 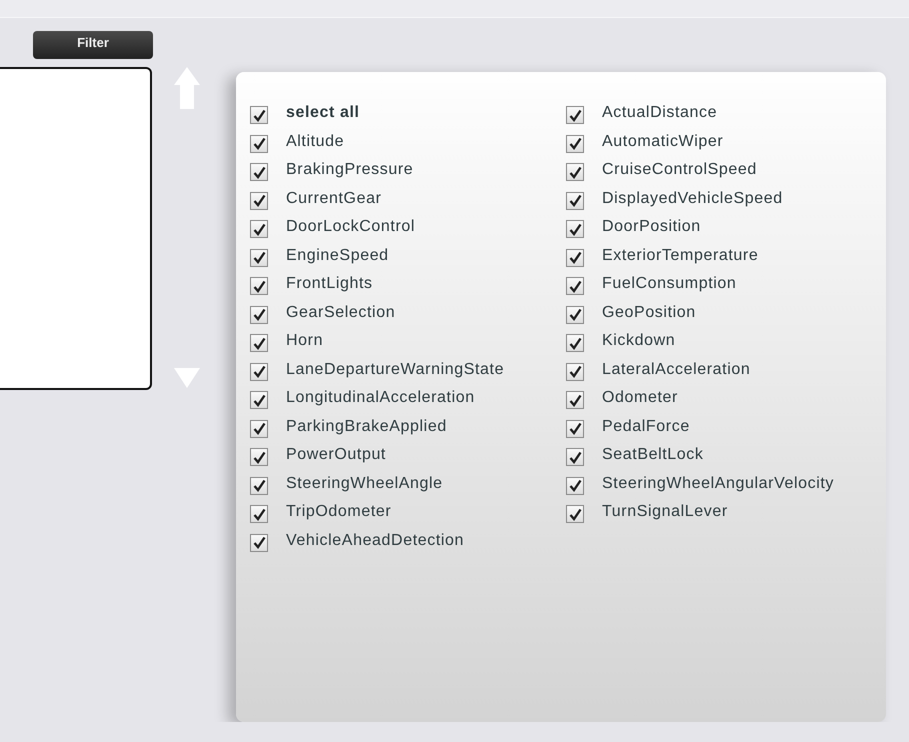 I want to click on checkbox-label: Kickdown, so click(x=639, y=341).